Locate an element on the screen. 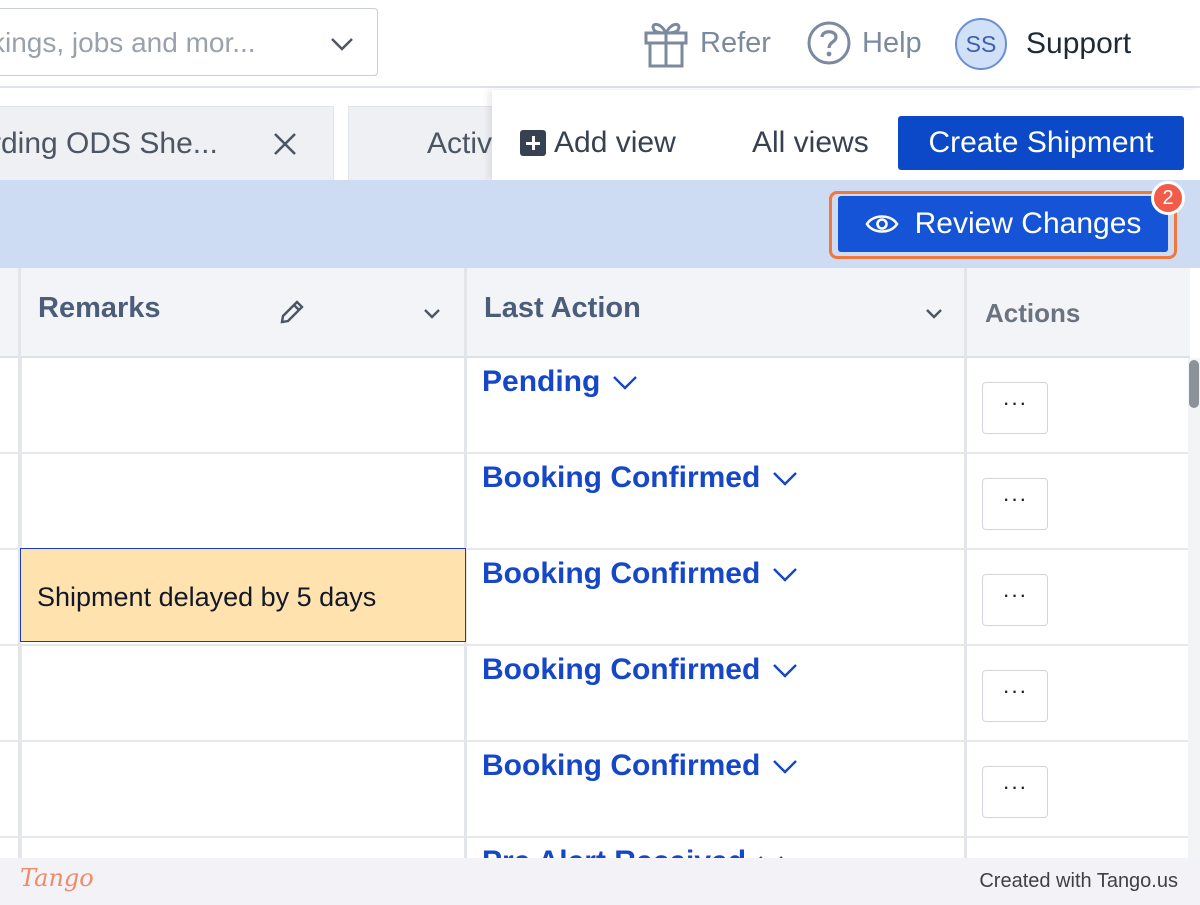  help-link: Help is located at coordinates (864, 43).